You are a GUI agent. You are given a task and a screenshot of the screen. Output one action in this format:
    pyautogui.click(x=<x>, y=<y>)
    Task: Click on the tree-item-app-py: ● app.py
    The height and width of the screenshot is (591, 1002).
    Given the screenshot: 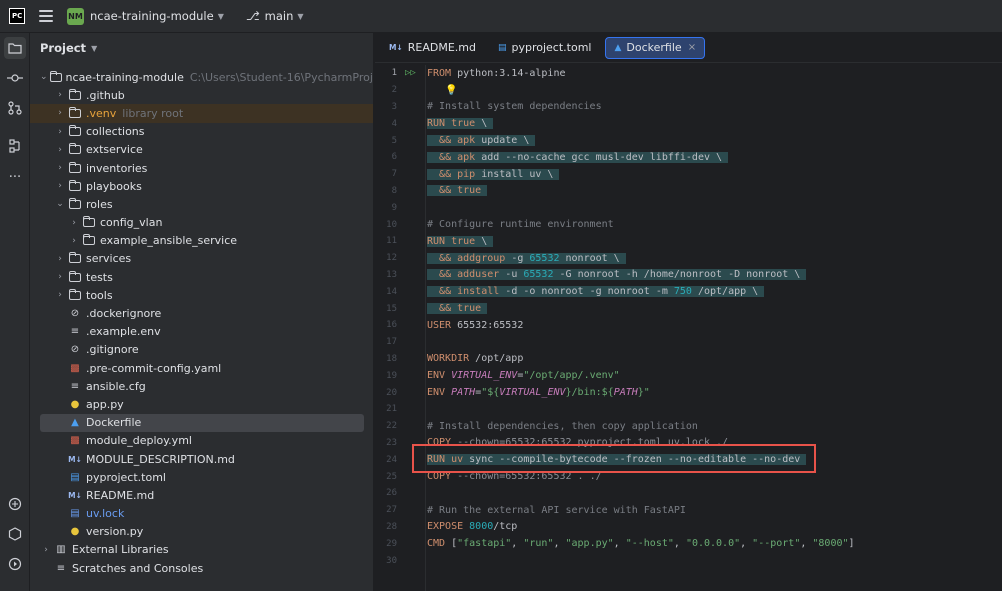 What is the action you would take?
    pyautogui.click(x=201, y=404)
    